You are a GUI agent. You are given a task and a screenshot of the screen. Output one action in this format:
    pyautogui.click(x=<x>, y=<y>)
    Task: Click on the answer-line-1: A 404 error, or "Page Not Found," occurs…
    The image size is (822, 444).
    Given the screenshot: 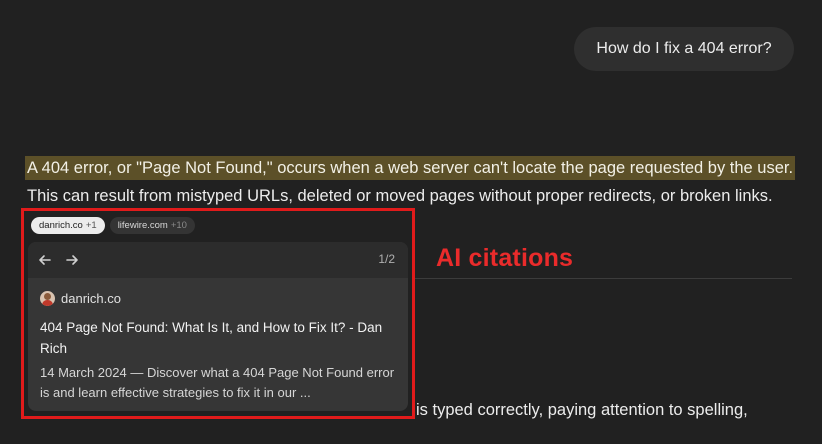 What is the action you would take?
    pyautogui.click(x=410, y=168)
    